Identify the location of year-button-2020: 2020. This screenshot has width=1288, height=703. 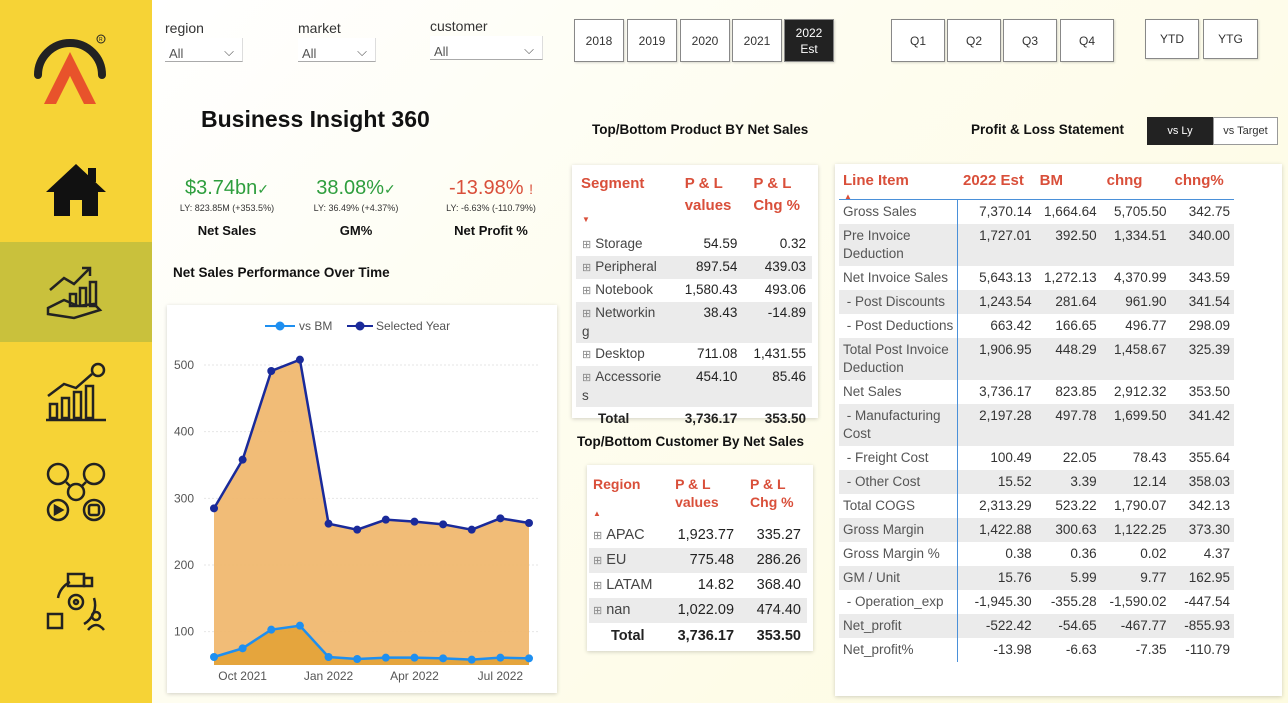
(705, 40).